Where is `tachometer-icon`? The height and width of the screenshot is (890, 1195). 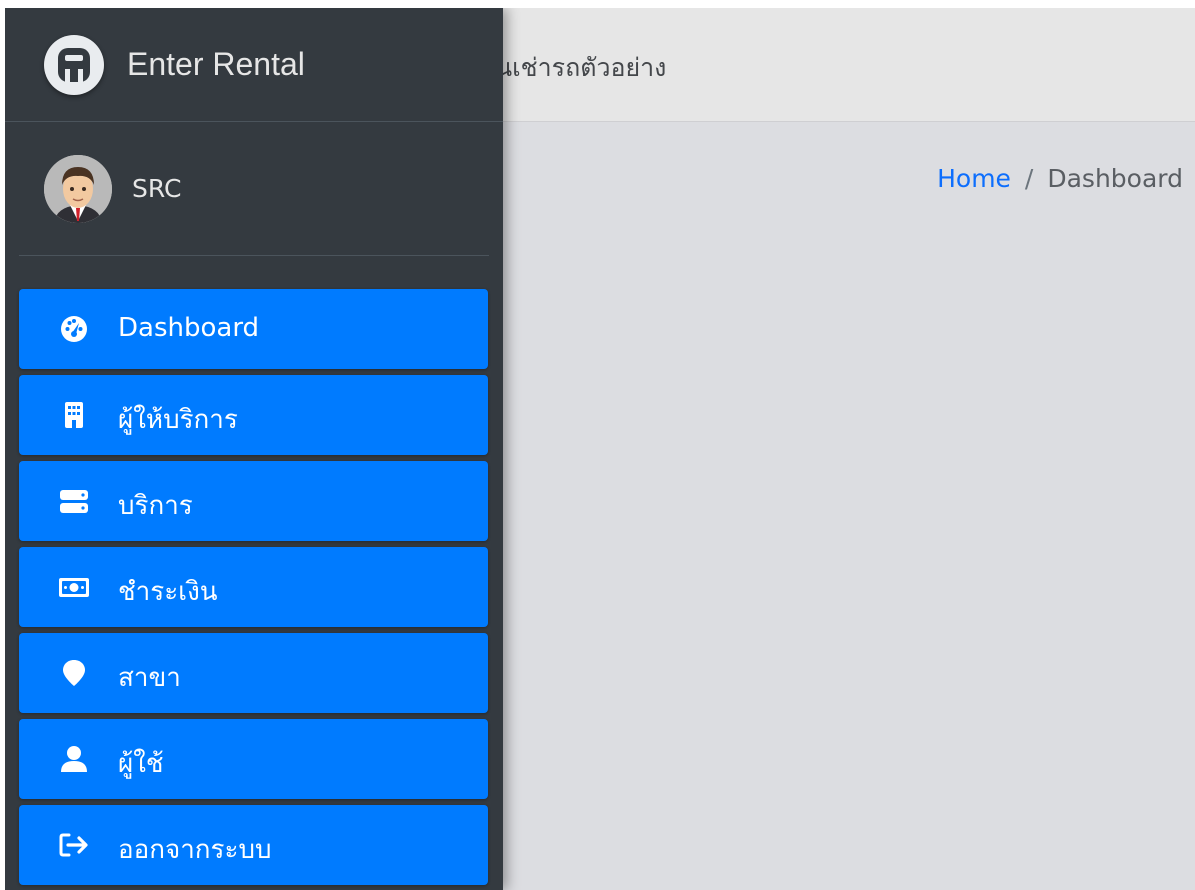
tachometer-icon is located at coordinates (74, 329).